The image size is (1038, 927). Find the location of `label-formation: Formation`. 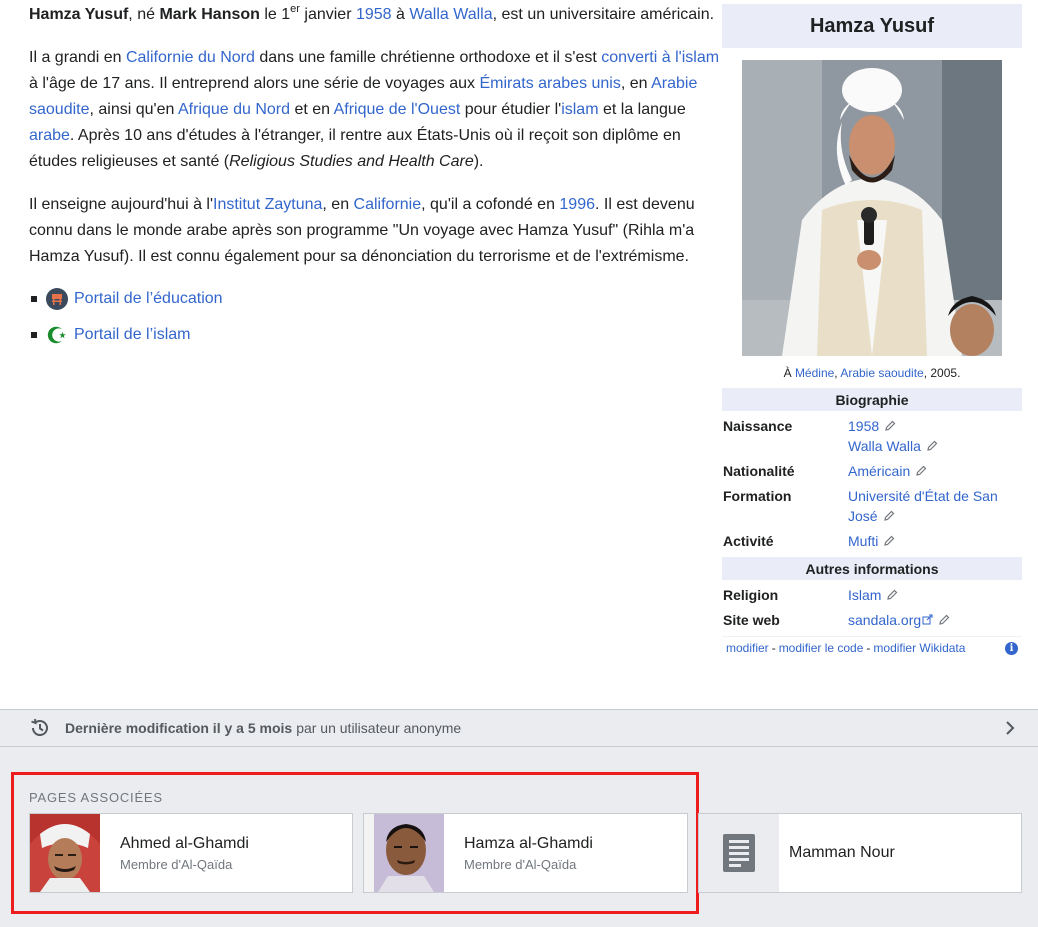

label-formation: Formation is located at coordinates (757, 496).